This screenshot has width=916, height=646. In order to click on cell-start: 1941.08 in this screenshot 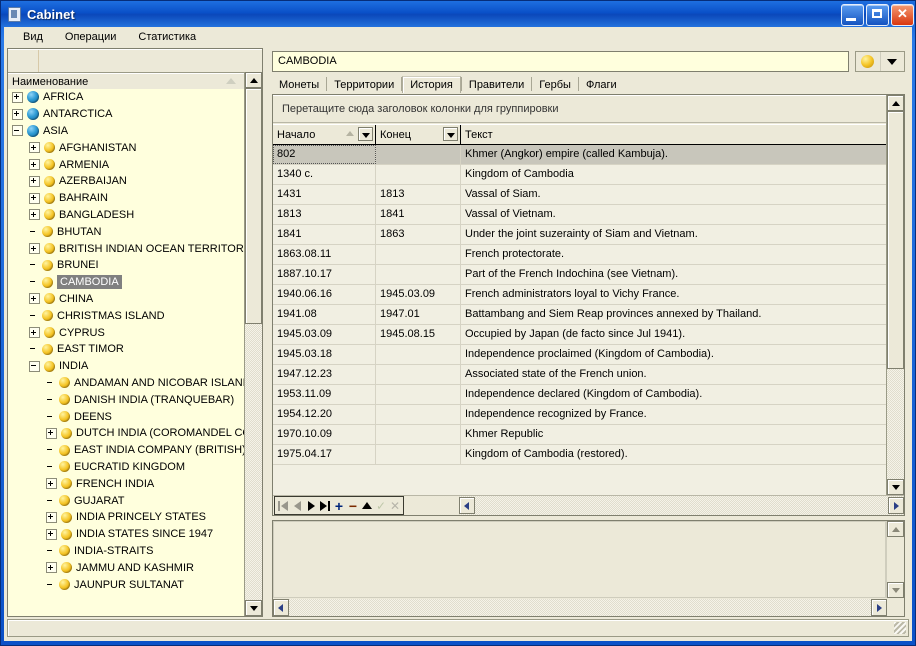, I will do `click(324, 314)`.